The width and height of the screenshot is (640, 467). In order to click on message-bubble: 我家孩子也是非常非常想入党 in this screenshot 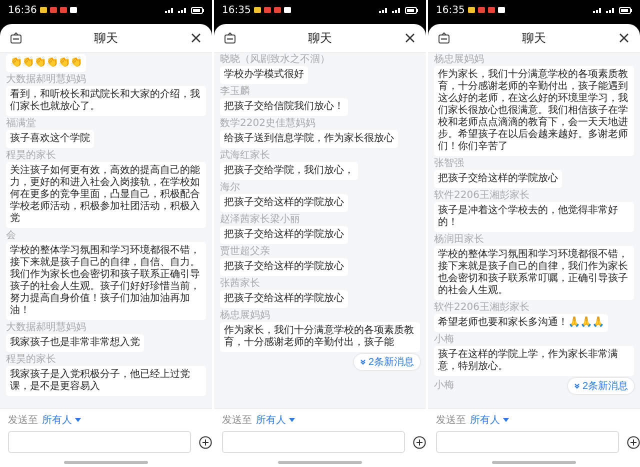, I will do `click(75, 343)`.